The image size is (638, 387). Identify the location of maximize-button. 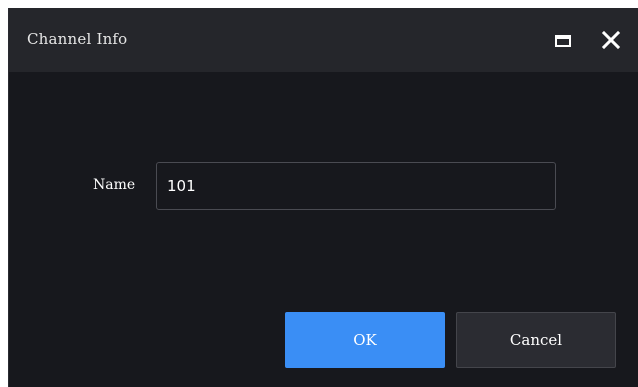
(563, 40).